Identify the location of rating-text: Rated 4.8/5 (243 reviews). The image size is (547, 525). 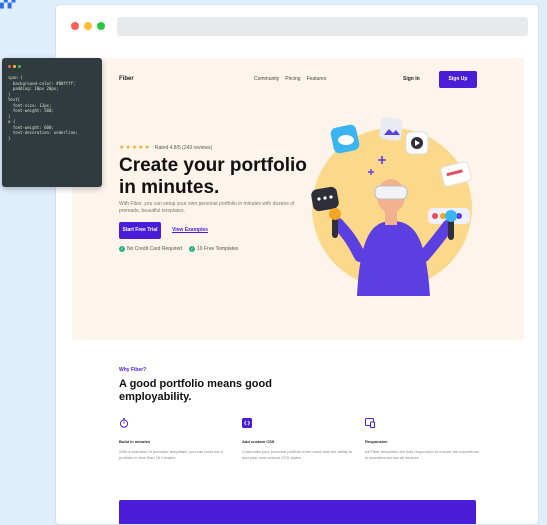
(183, 147).